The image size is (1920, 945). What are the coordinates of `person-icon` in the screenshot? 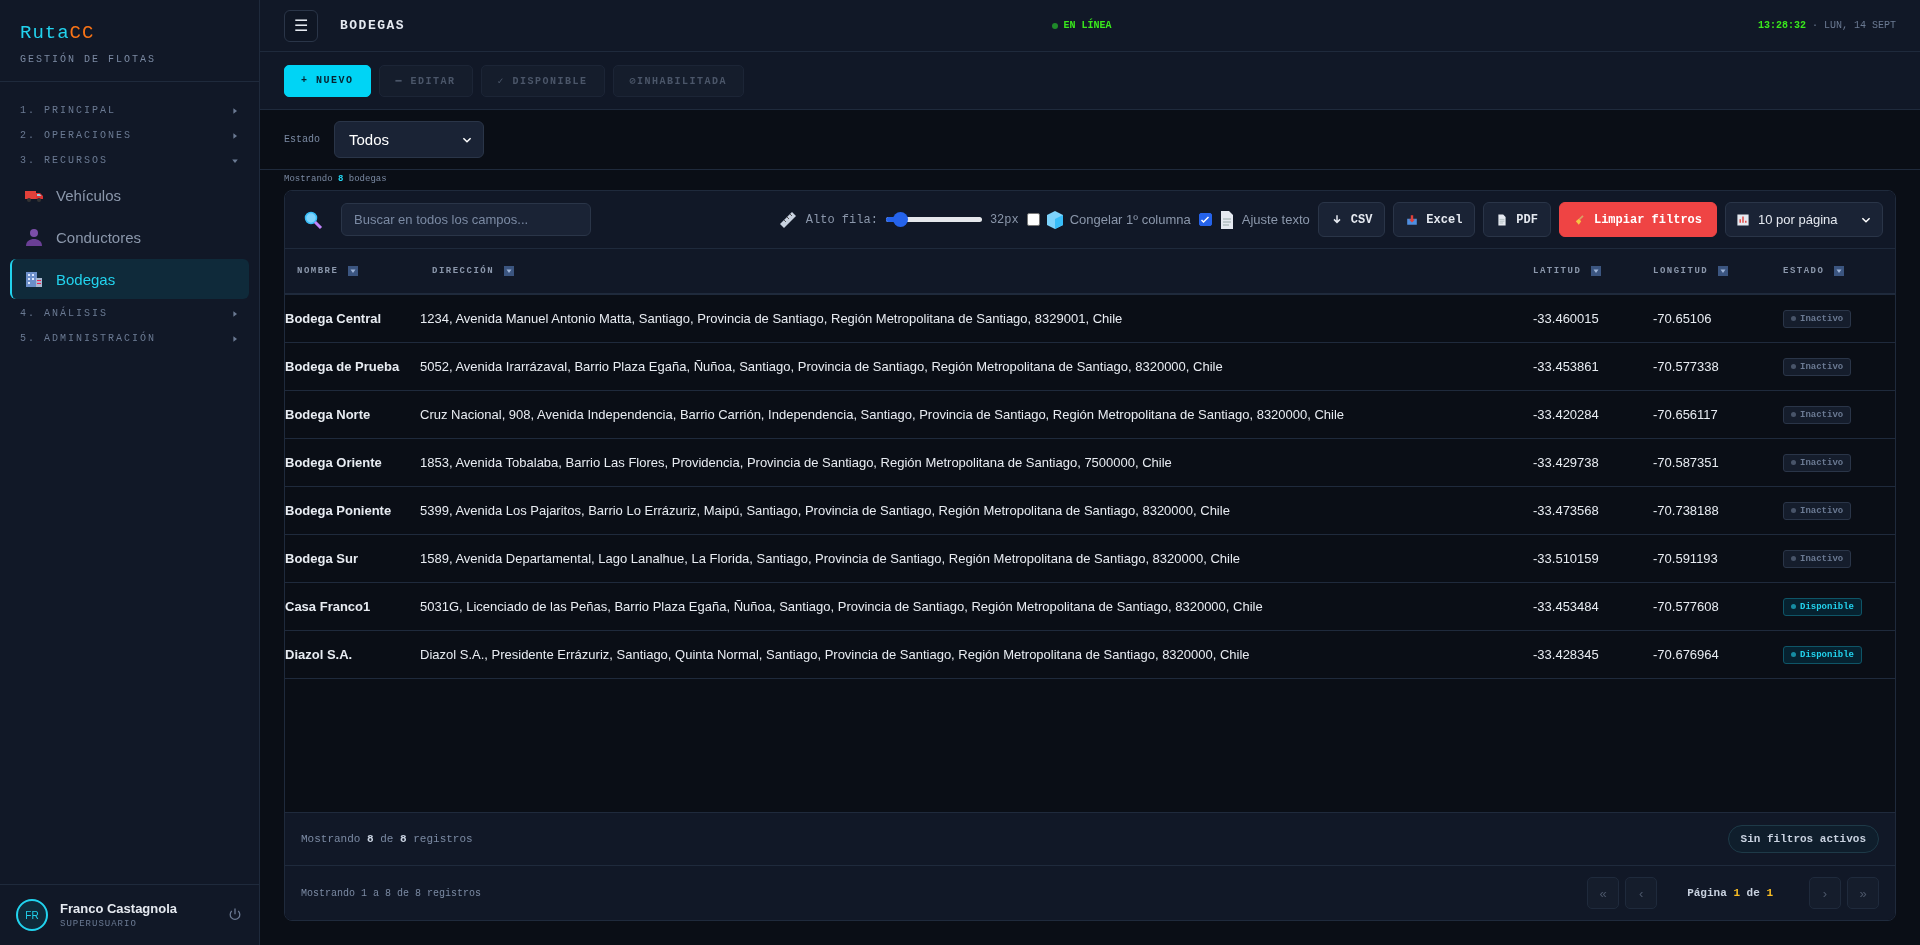 It's located at (34, 237).